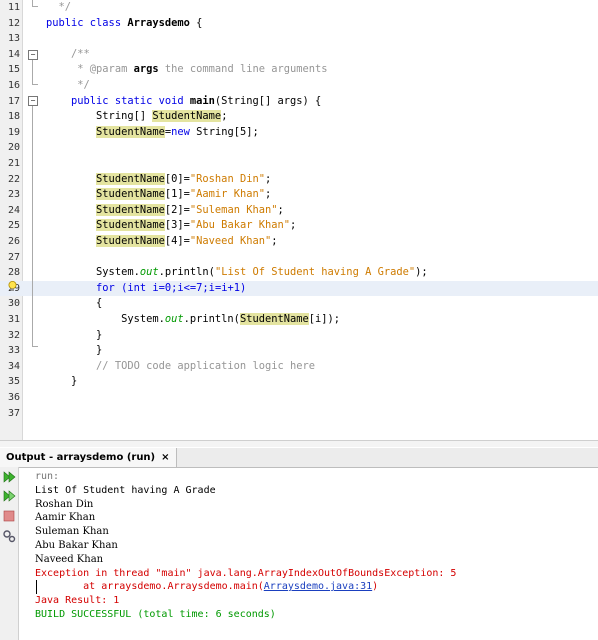 The width and height of the screenshot is (598, 640). Describe the element at coordinates (9, 536) in the screenshot. I see `settings-icon` at that location.